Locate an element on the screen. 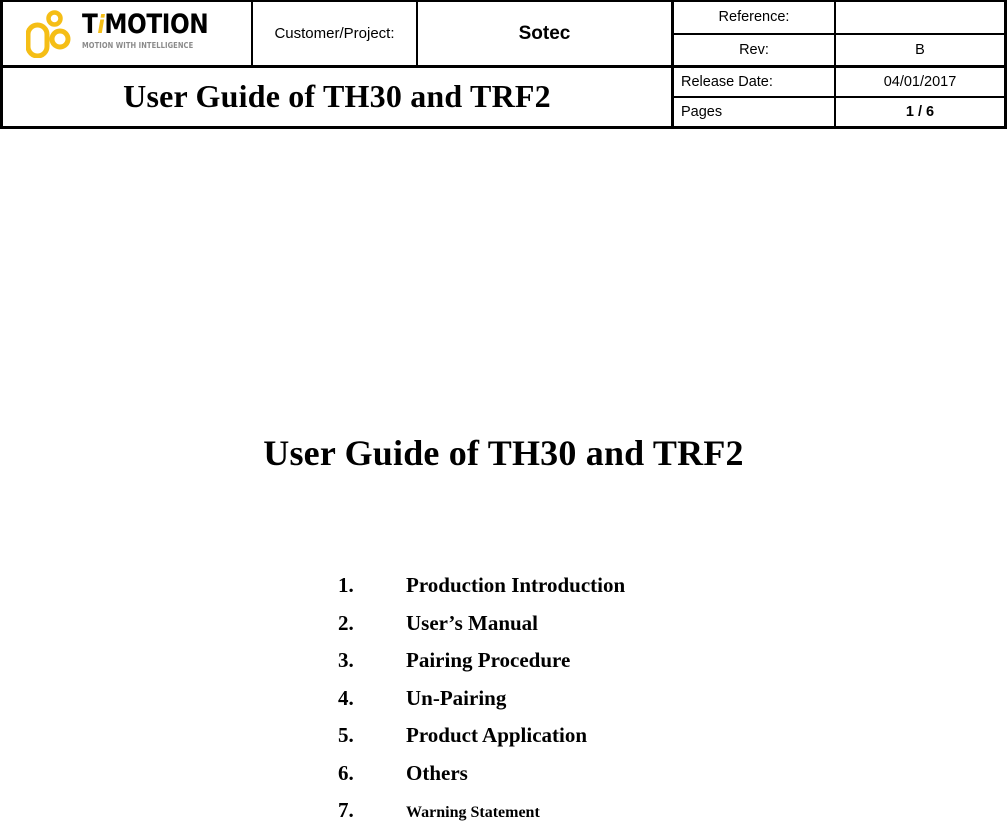 The height and width of the screenshot is (836, 1007). list-item: 6. Others is located at coordinates (638, 780).